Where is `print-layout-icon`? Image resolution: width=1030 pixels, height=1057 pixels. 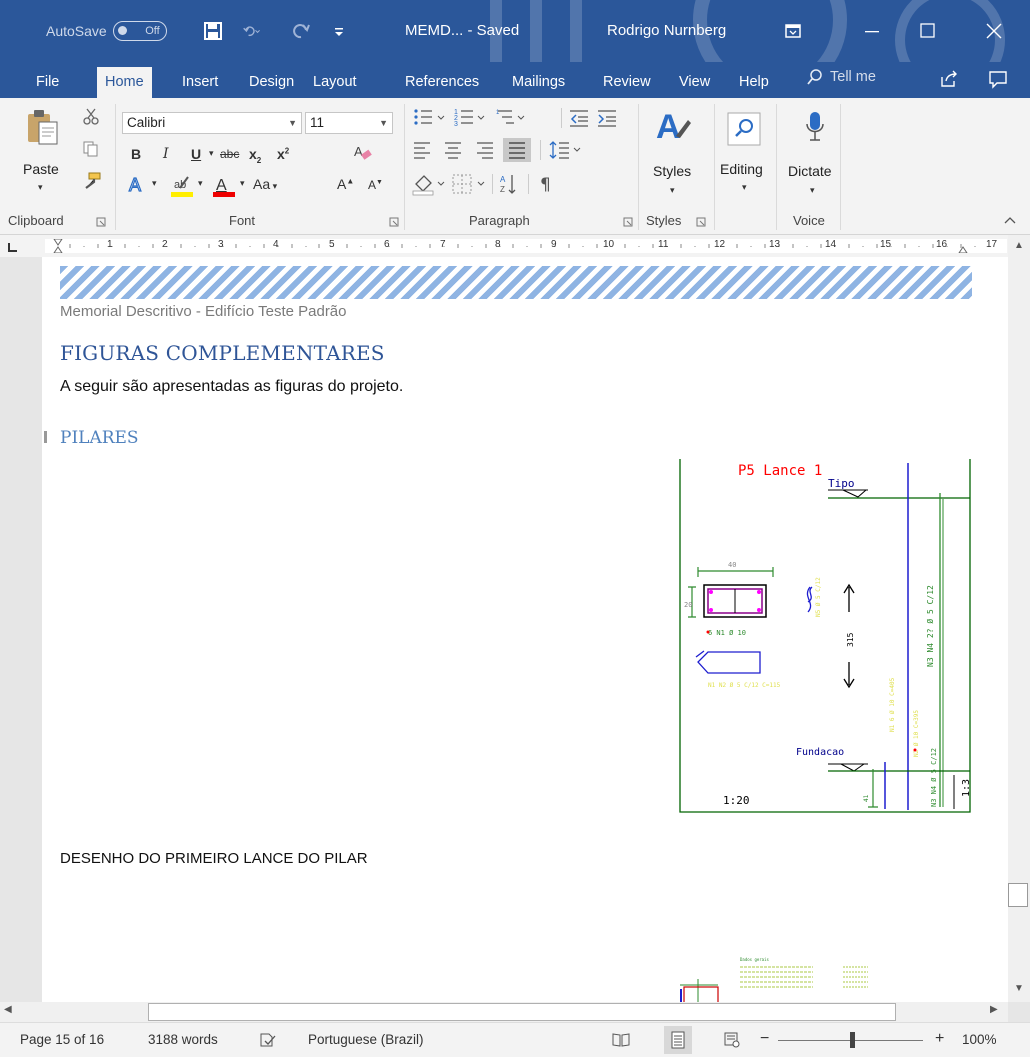
print-layout-icon is located at coordinates (678, 1040).